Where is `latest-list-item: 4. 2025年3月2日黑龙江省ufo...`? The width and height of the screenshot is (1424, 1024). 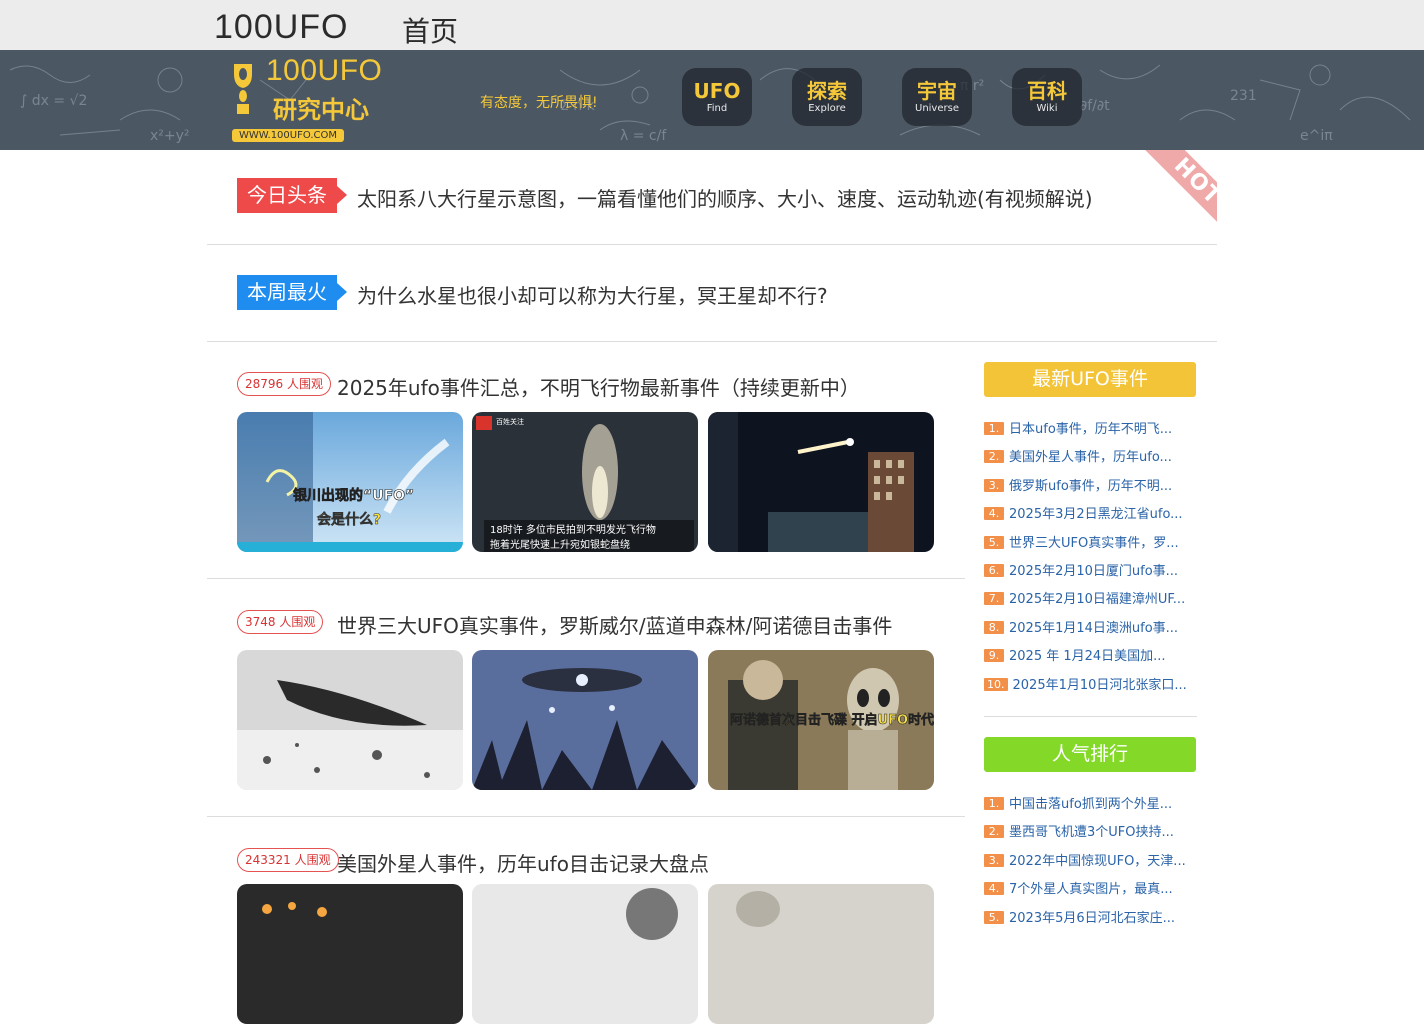
latest-list-item: 4. 2025年3月2日黑龙江省ufo... is located at coordinates (1091, 512).